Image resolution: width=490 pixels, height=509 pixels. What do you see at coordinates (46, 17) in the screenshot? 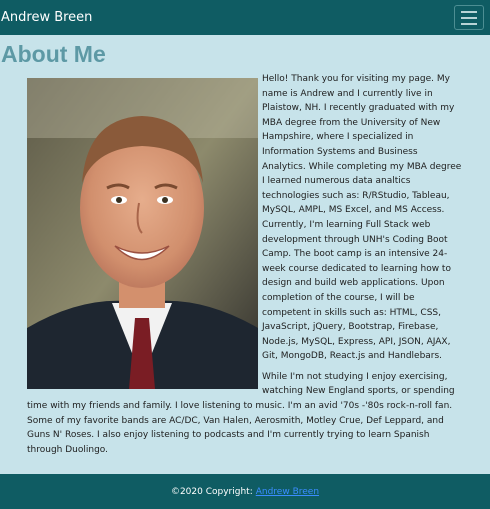
I see `navbar-brand: Andrew Breen` at bounding box center [46, 17].